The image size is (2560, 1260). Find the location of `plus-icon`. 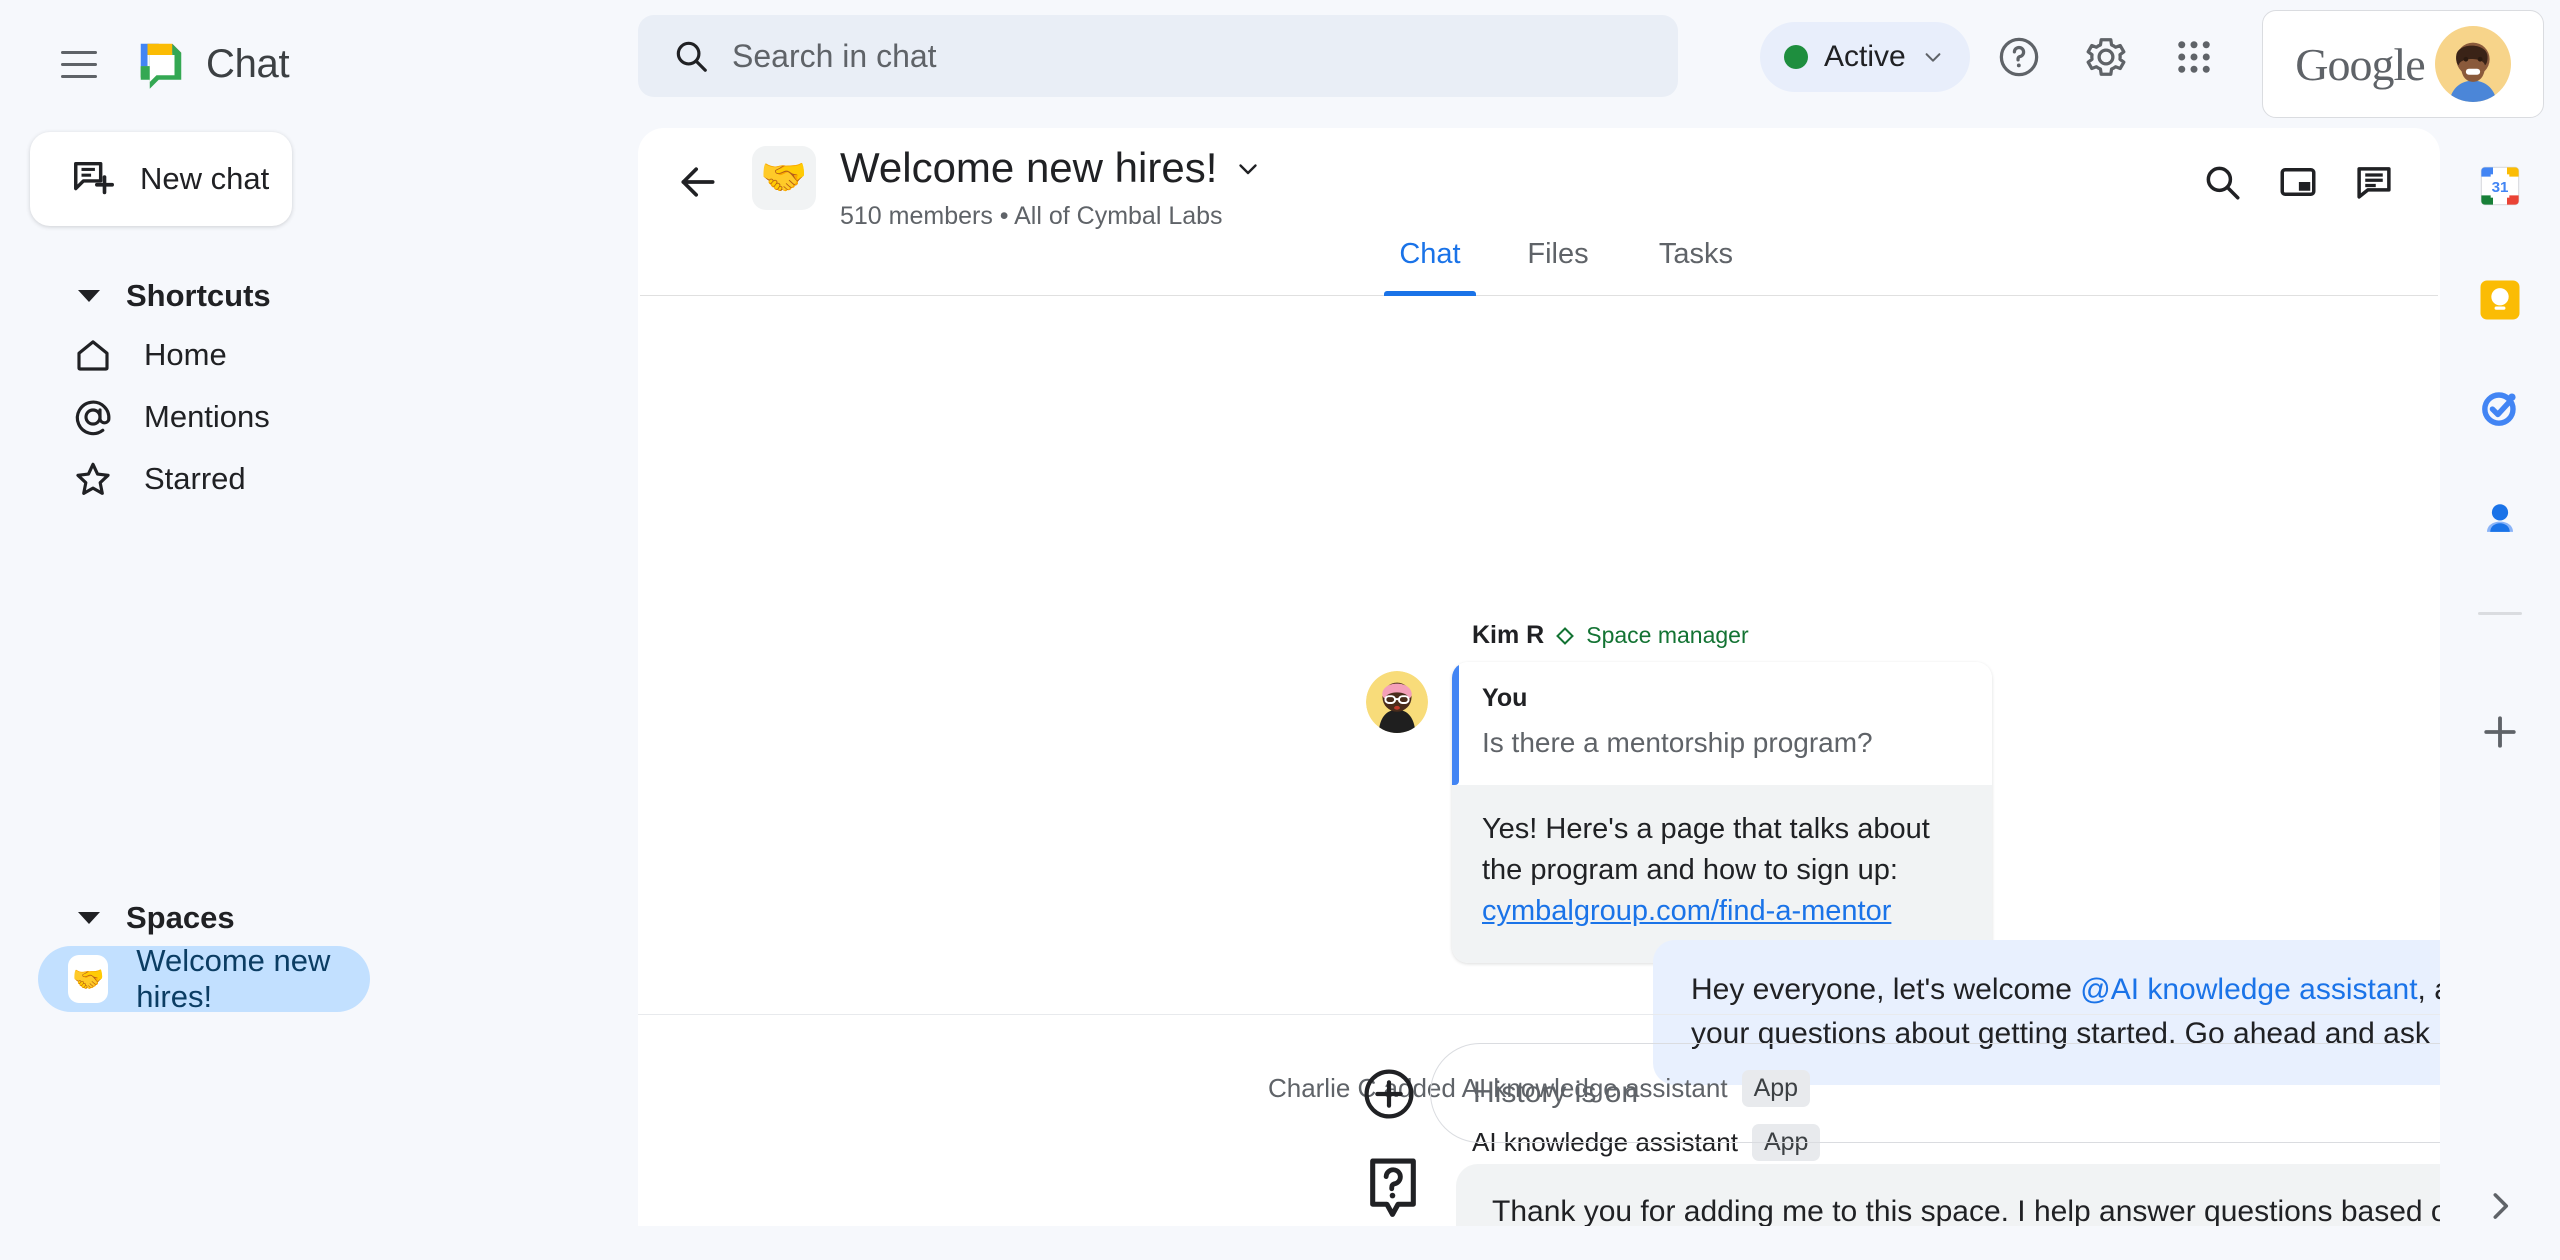

plus-icon is located at coordinates (2500, 732).